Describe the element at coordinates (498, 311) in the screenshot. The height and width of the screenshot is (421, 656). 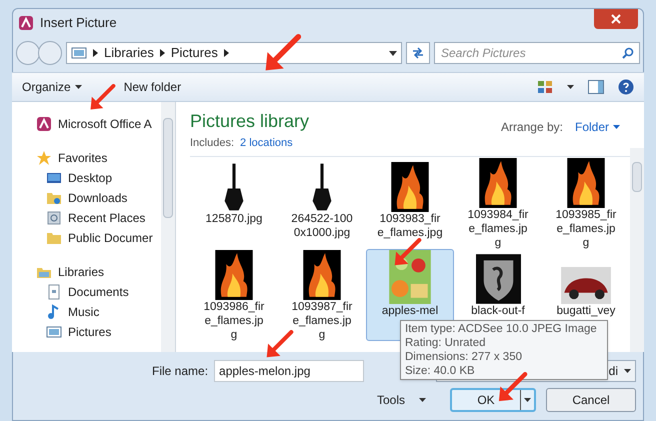
I see `file-name: black-out-f` at that location.